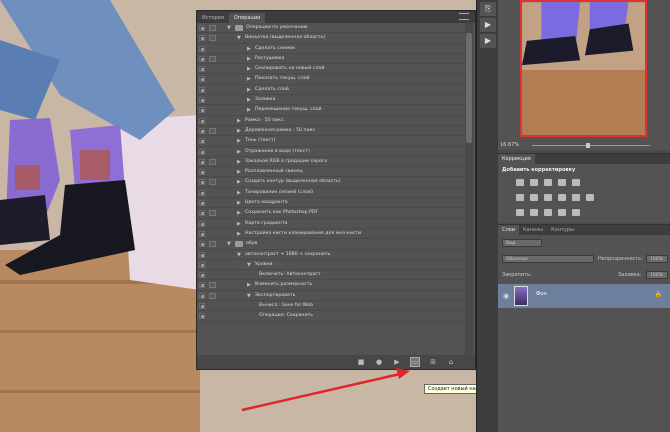 This screenshot has height=432, width=670. I want to click on navigator-thumbnail, so click(583, 68).